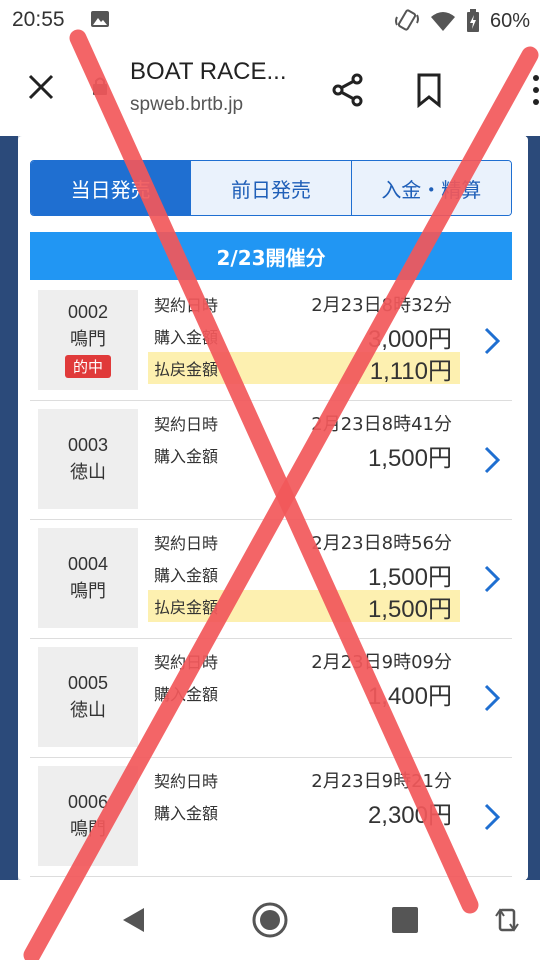 The width and height of the screenshot is (540, 960). I want to click on purchase-amount: 3,000円, so click(409, 339).